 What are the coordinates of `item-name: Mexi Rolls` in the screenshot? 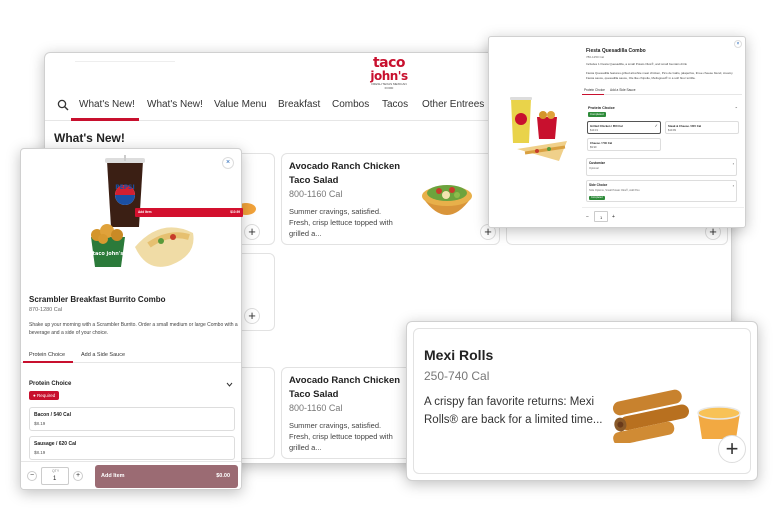 It's located at (459, 355).